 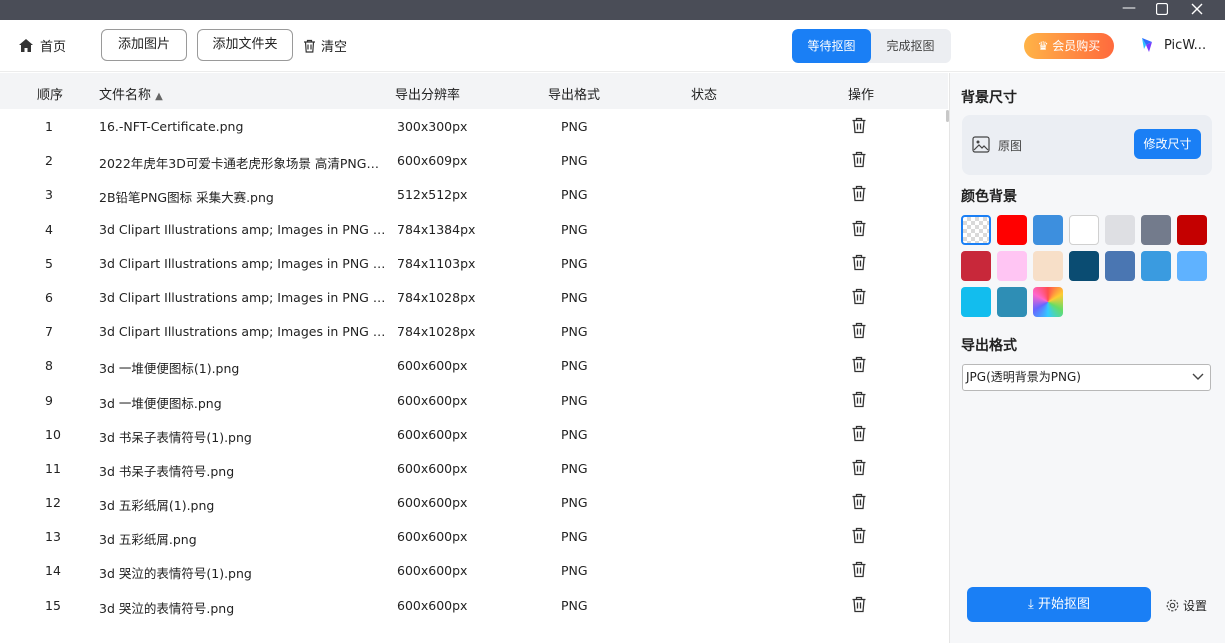 I want to click on swatch-transparent, so click(x=976, y=230).